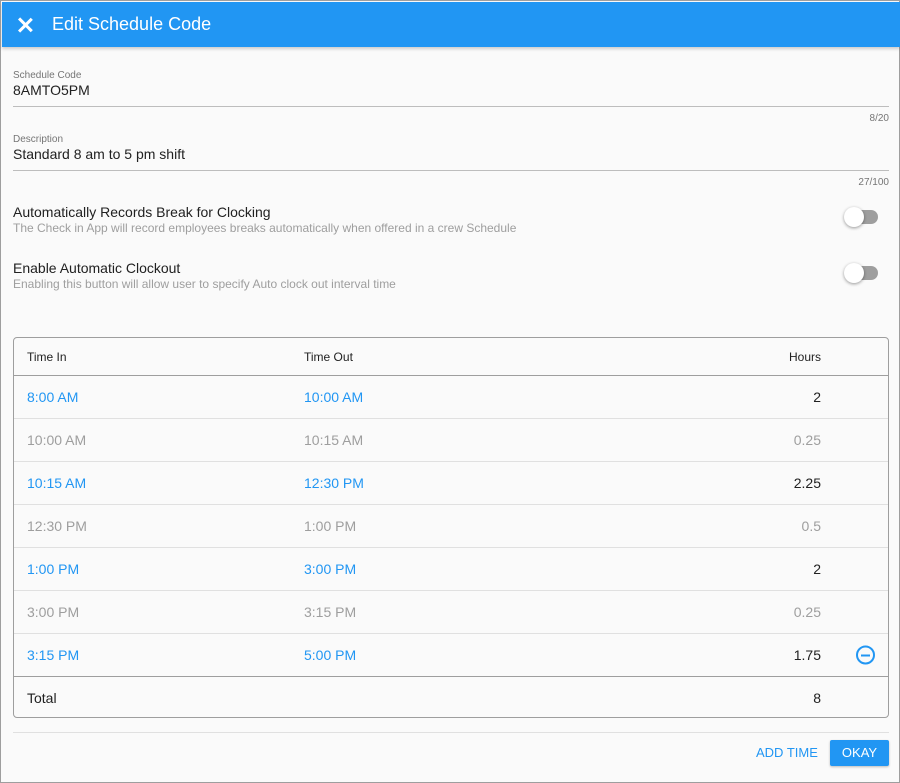 The image size is (900, 783). I want to click on description-label: Description, so click(38, 139).